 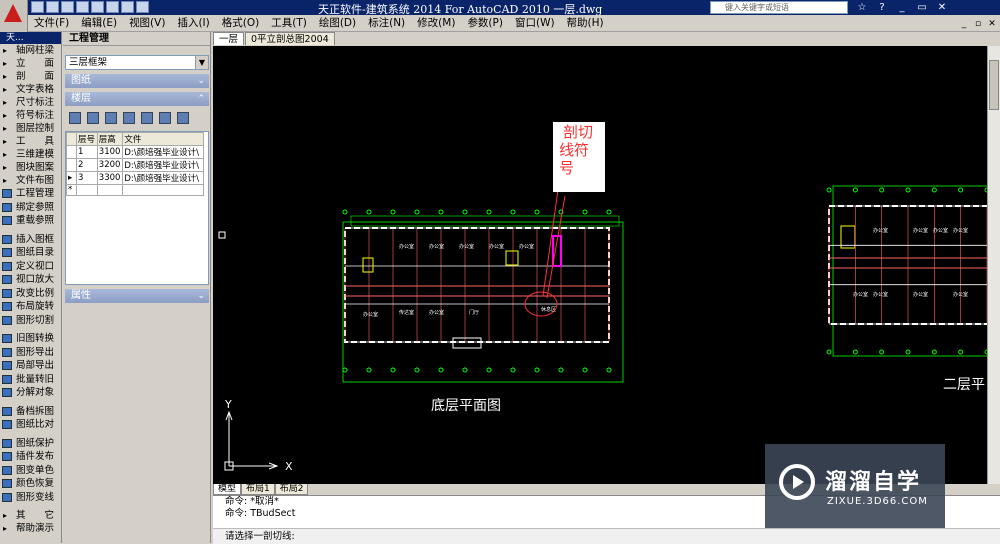 What do you see at coordinates (99, 23) in the screenshot?
I see `menu-item-1: 编辑(E)` at bounding box center [99, 23].